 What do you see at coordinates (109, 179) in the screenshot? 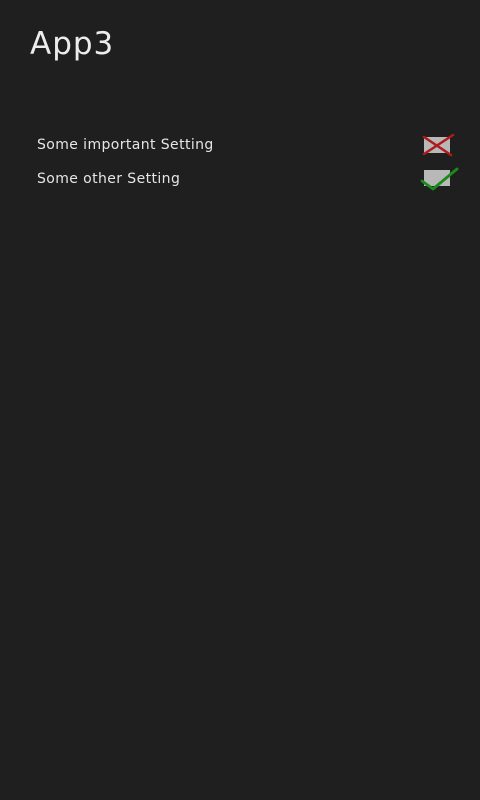
I see `setting-label: Some other Setting` at bounding box center [109, 179].